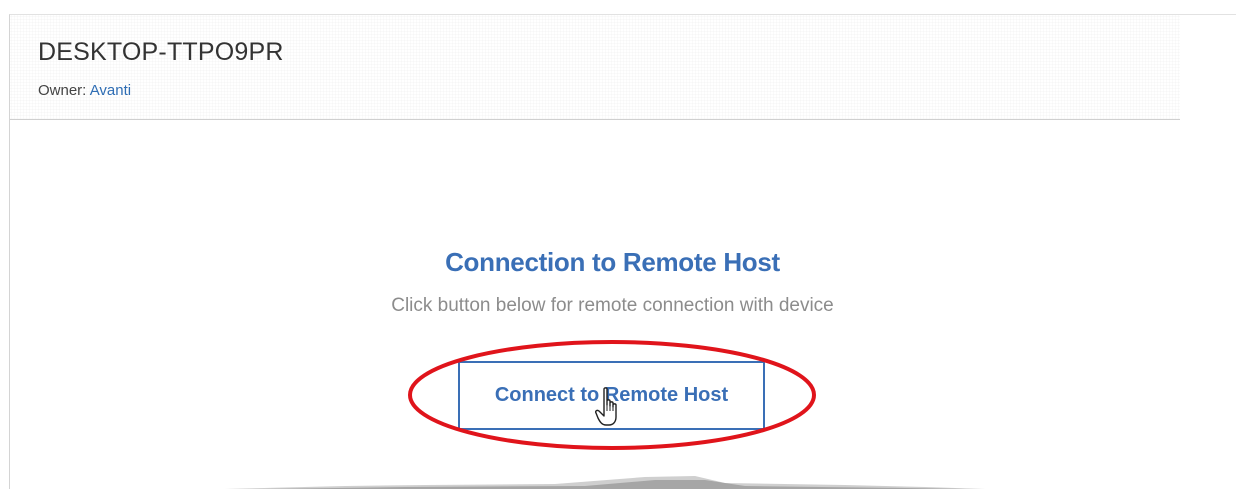 The height and width of the screenshot is (490, 1236). I want to click on bottom-shadow-divider, so click(605, 482).